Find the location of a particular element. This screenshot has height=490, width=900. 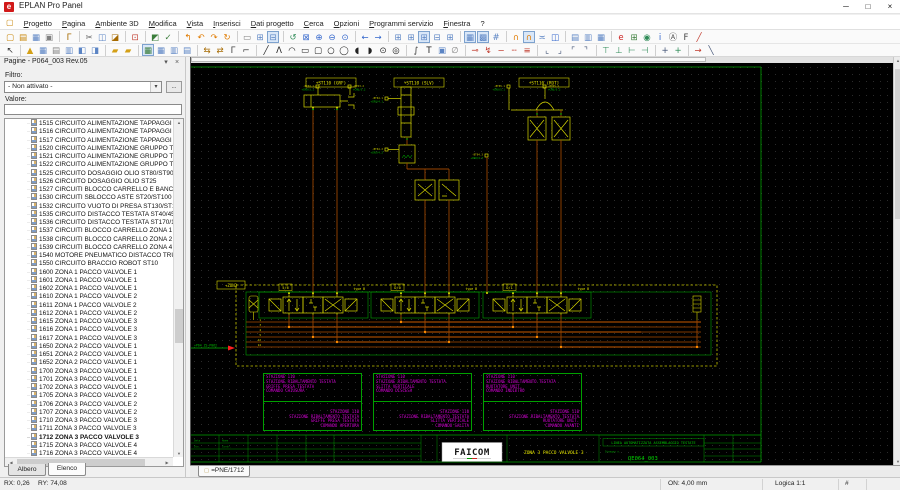

draw-circle-radius-icon: ◯ is located at coordinates (344, 50).